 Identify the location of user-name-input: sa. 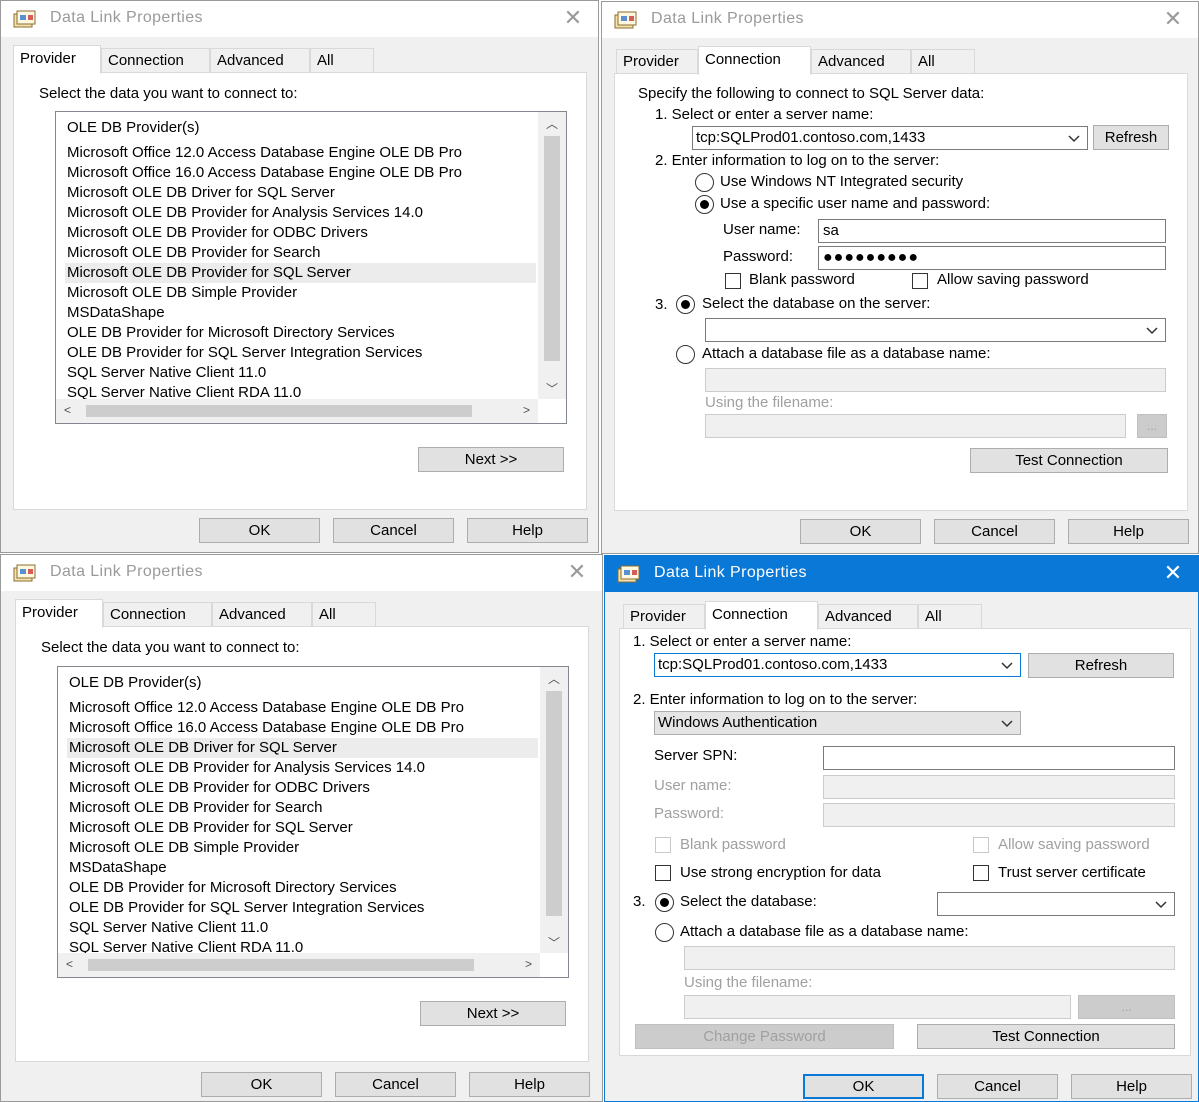
(992, 231).